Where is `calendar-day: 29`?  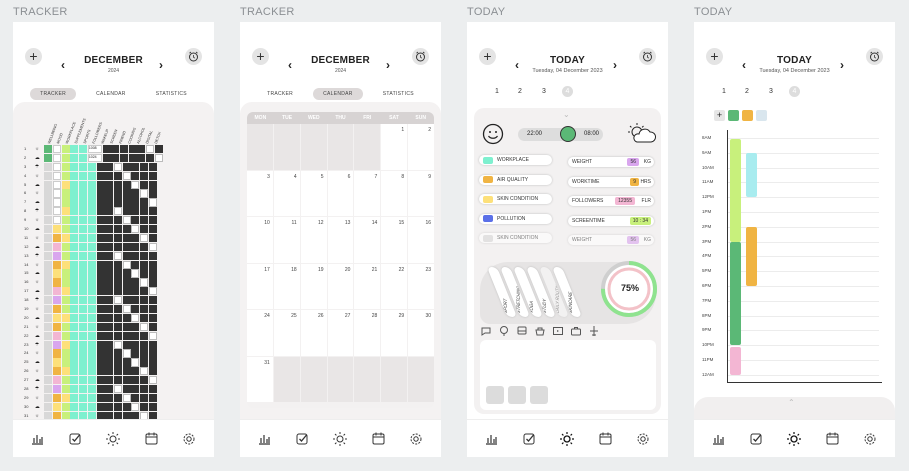 calendar-day: 29 is located at coordinates (394, 333).